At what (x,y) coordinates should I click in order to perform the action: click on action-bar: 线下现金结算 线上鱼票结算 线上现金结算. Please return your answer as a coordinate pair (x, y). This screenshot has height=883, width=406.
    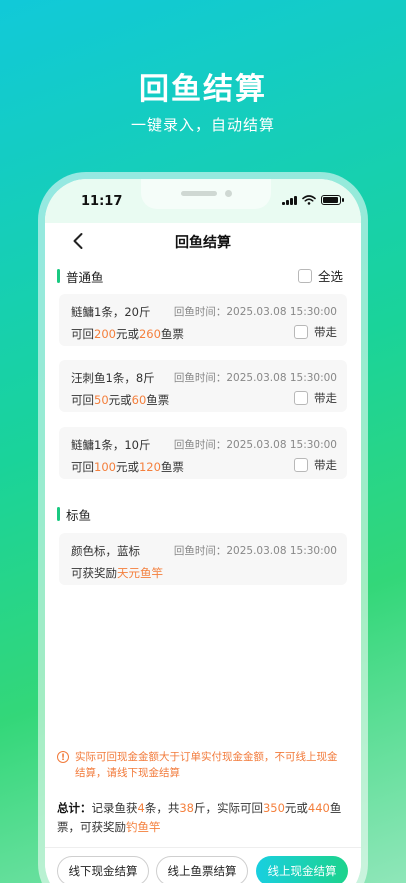
    Looking at the image, I should click on (203, 865).